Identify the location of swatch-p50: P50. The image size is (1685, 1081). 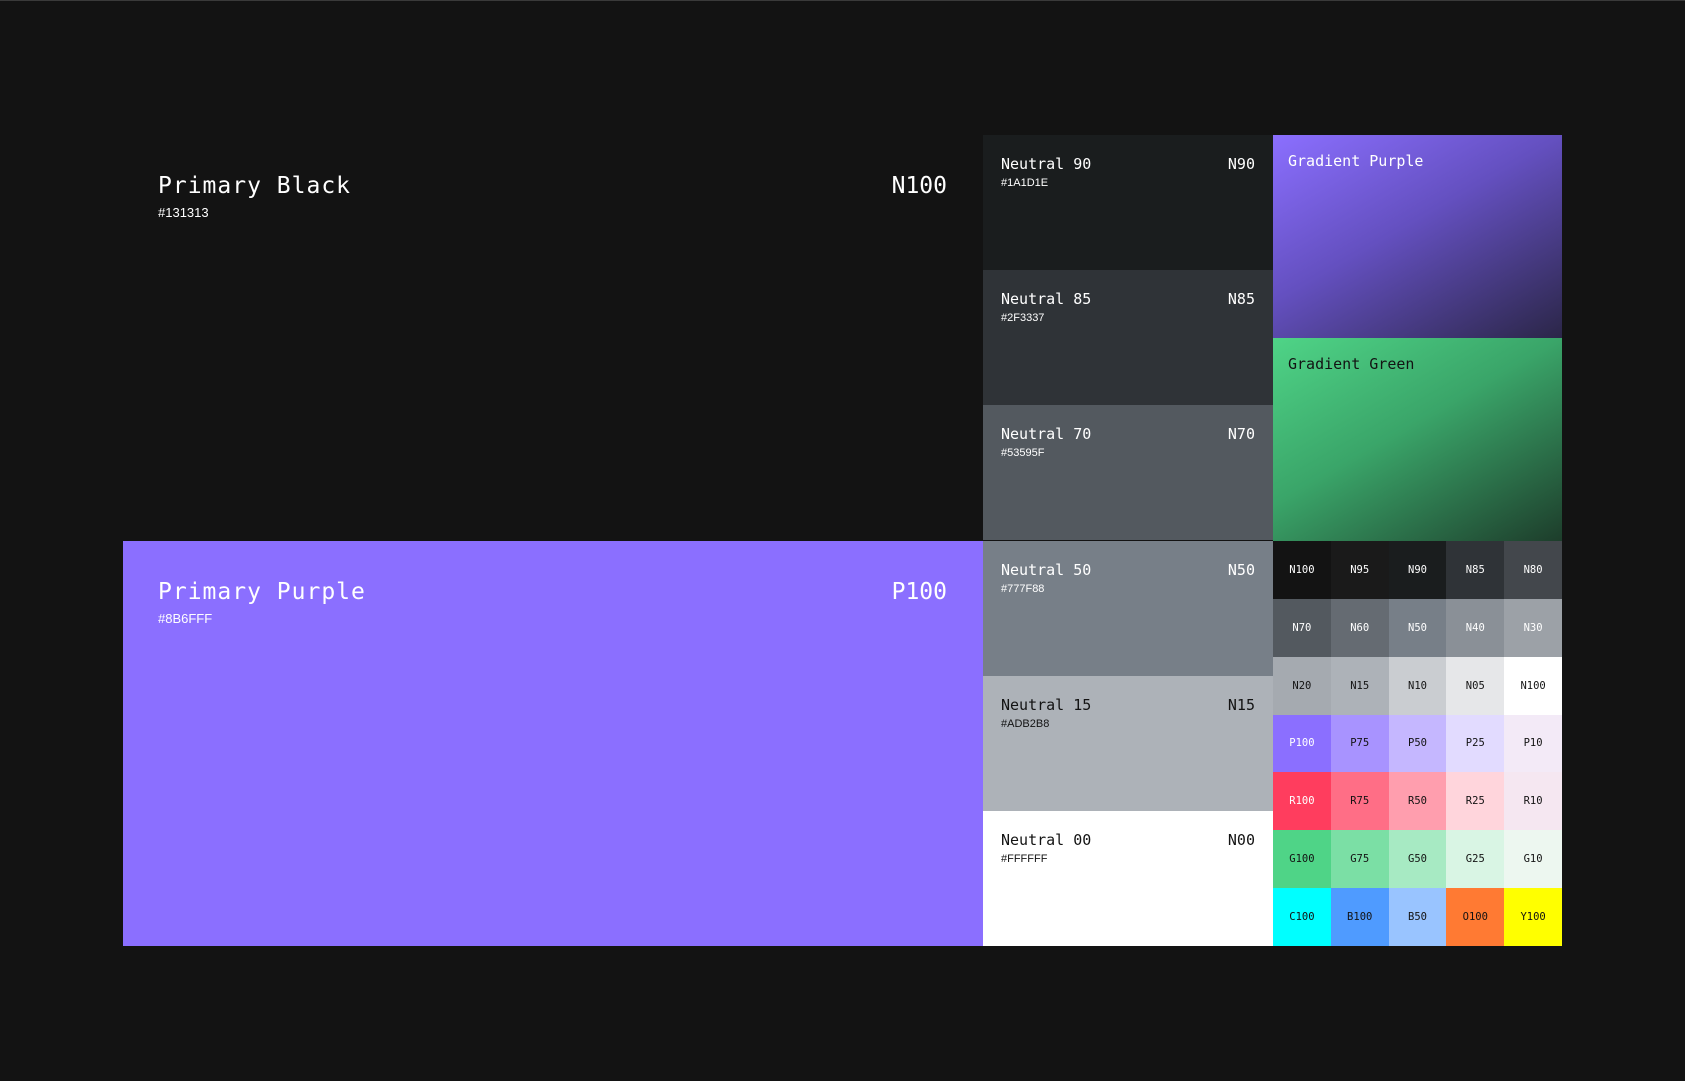
(1417, 743).